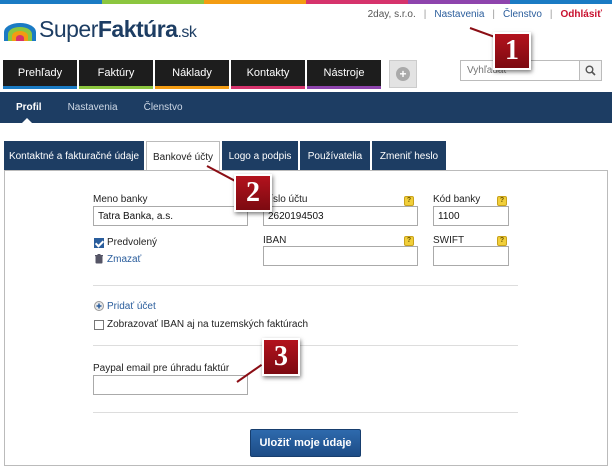 Image resolution: width=612 pixels, height=469 pixels. I want to click on tab-logo-signature: Logo a podpis, so click(260, 156).